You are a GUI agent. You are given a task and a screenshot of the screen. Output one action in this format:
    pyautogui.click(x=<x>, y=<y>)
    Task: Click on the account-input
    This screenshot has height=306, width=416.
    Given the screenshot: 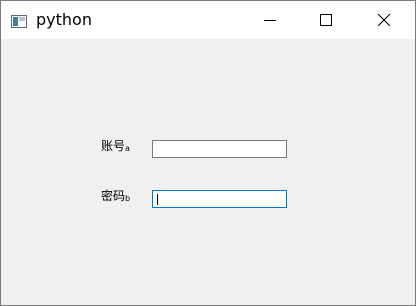 What is the action you would take?
    pyautogui.click(x=219, y=149)
    